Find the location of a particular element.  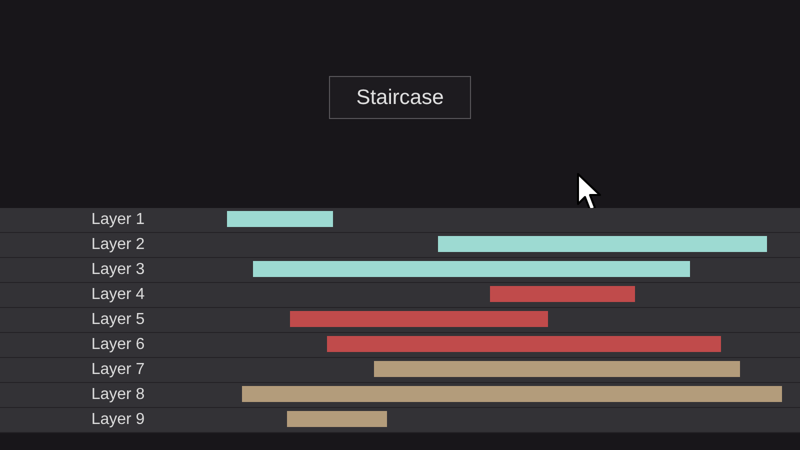

layer-label: Layer 5 is located at coordinates (118, 320).